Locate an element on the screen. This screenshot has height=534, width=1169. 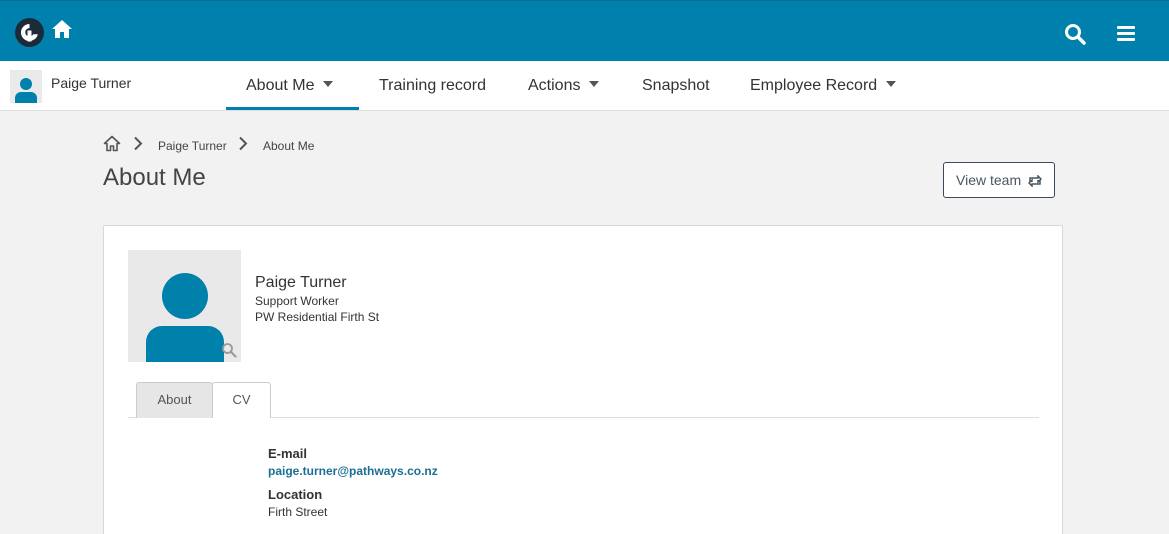
breadcrumb-item-about-me: About Me is located at coordinates (289, 146).